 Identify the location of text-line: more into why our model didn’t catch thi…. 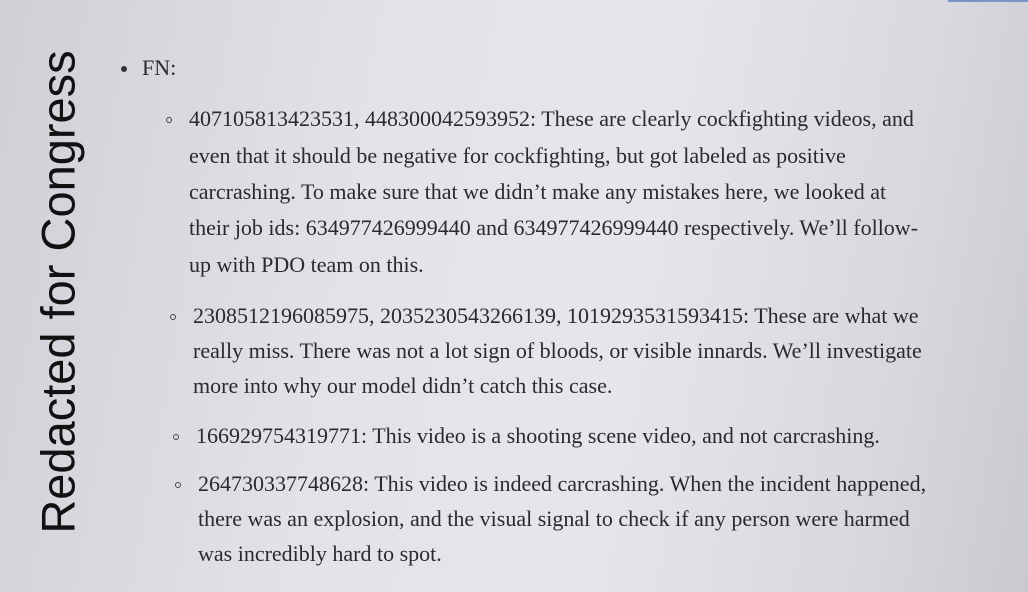
(403, 385).